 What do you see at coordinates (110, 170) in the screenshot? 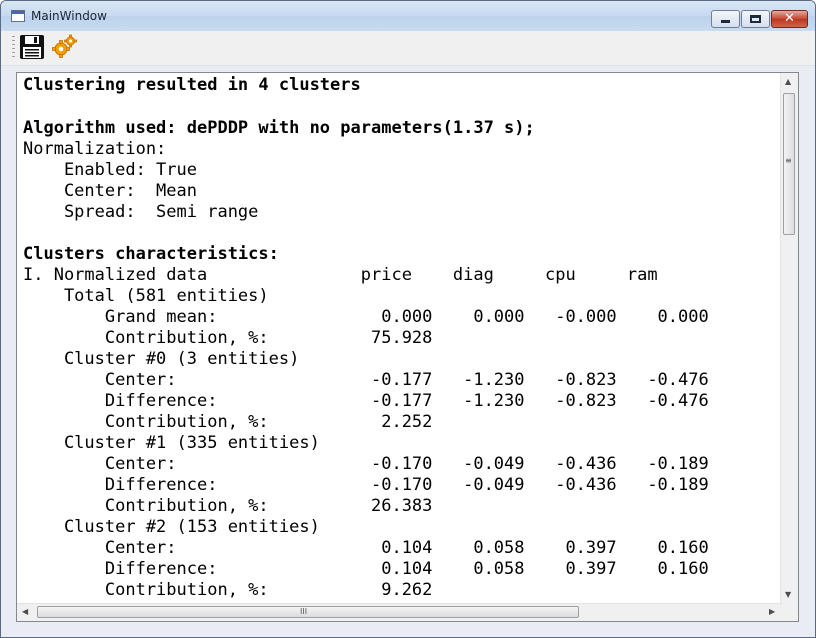
I see `normalization-enabled: Enabled: True` at bounding box center [110, 170].